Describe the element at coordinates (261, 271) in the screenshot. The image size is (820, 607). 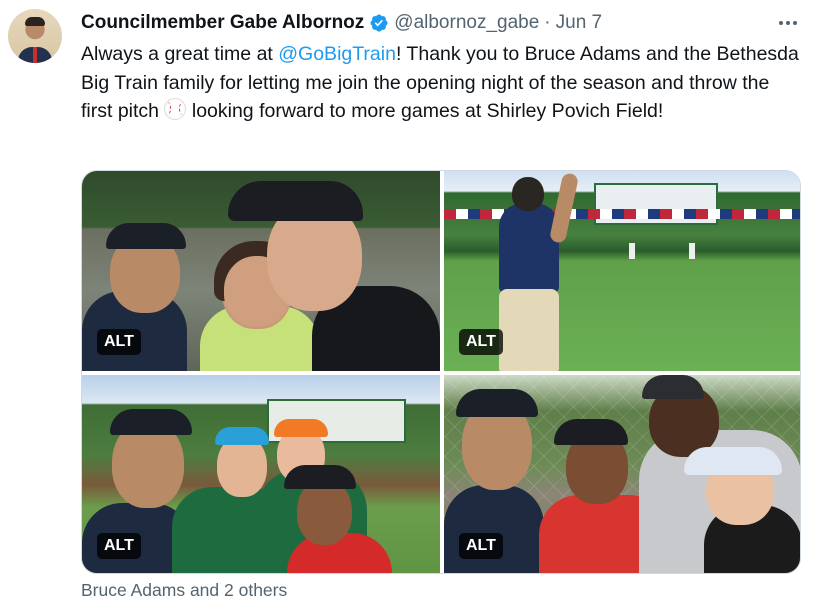
I see `photo-1: ALT` at that location.